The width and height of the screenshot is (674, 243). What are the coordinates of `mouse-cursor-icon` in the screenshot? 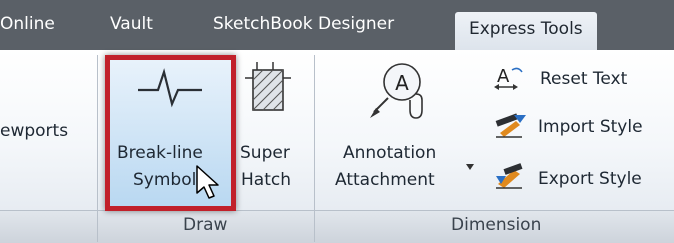 It's located at (207, 182).